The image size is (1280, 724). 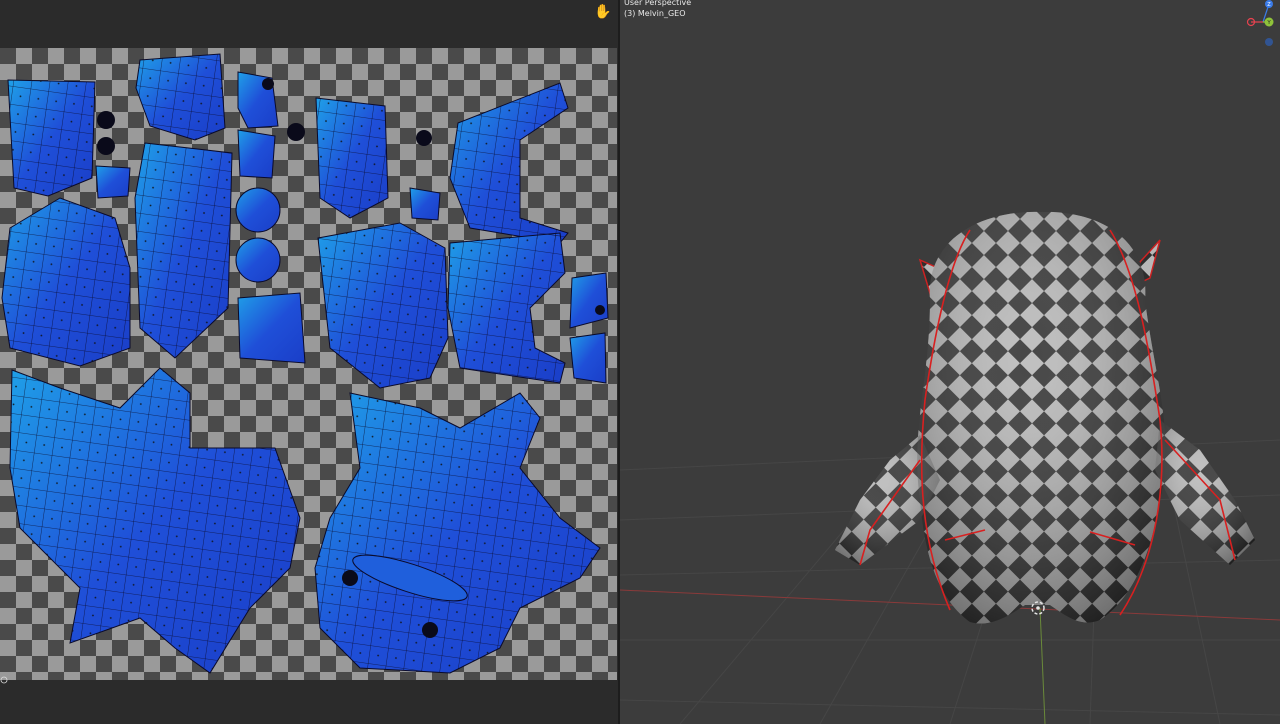 I want to click on navigation-gizmo: Z Y, so click(x=1261, y=25).